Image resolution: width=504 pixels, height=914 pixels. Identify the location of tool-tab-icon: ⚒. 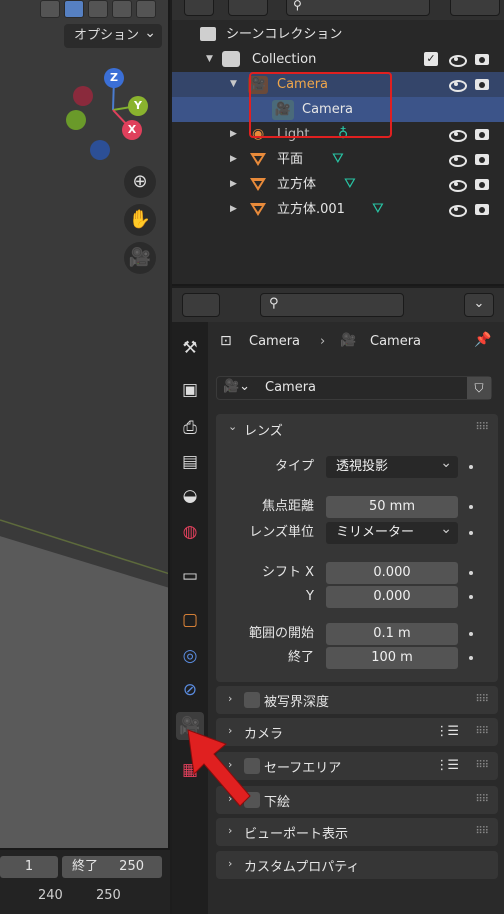
(190, 348).